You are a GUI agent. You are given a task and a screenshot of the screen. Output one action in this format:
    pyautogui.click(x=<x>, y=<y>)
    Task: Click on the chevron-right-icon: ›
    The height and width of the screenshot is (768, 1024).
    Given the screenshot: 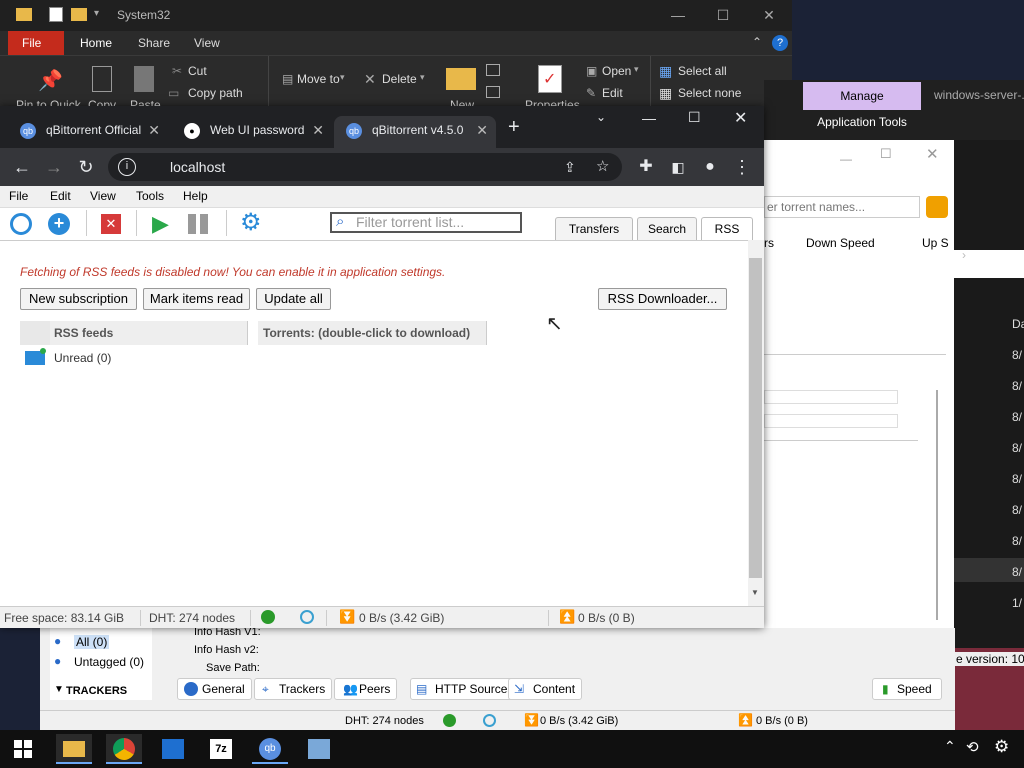 What is the action you would take?
    pyautogui.click(x=964, y=255)
    